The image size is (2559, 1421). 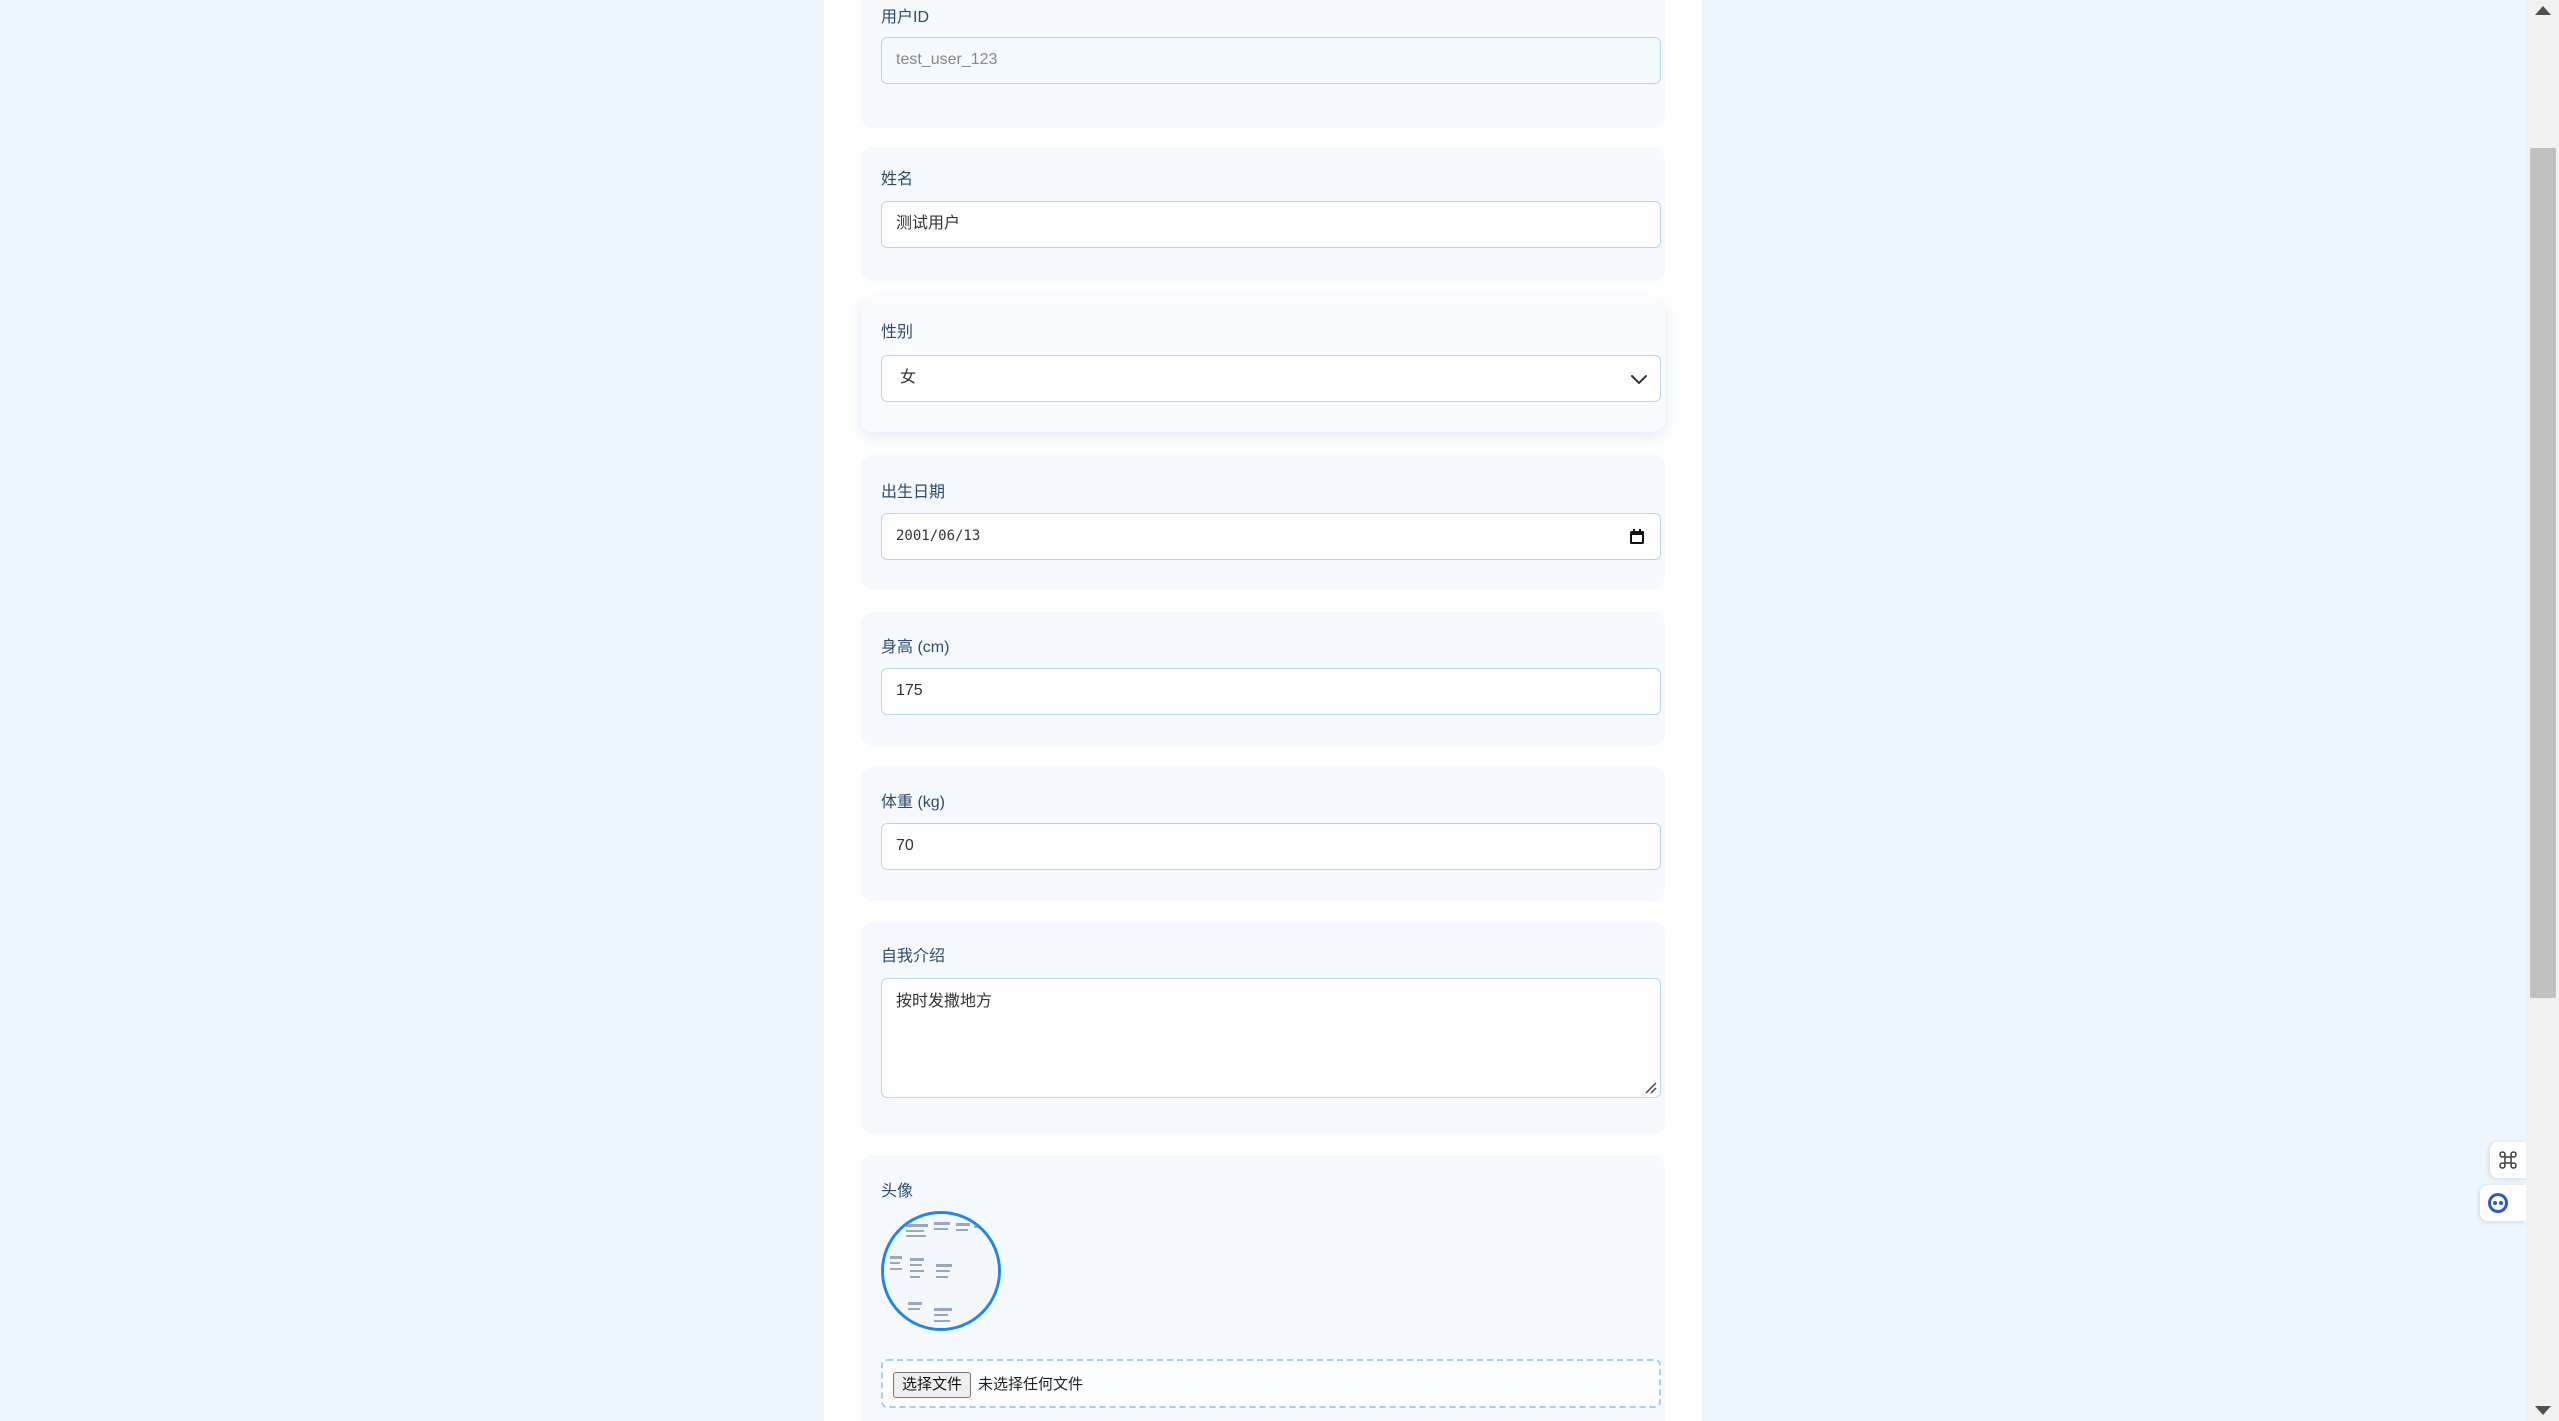 What do you see at coordinates (938, 536) in the screenshot?
I see `birthdate-value: 2001/06/13` at bounding box center [938, 536].